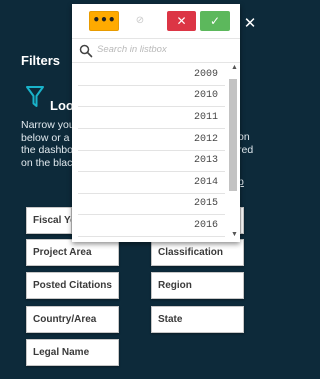 This screenshot has width=320, height=379. I want to click on filter-legal-name-button: Legal Name, so click(72, 352).